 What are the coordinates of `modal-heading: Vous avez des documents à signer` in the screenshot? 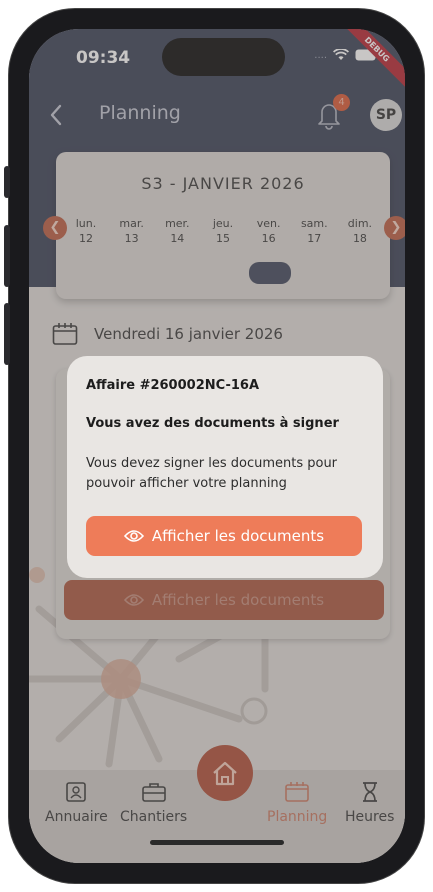 It's located at (212, 423).